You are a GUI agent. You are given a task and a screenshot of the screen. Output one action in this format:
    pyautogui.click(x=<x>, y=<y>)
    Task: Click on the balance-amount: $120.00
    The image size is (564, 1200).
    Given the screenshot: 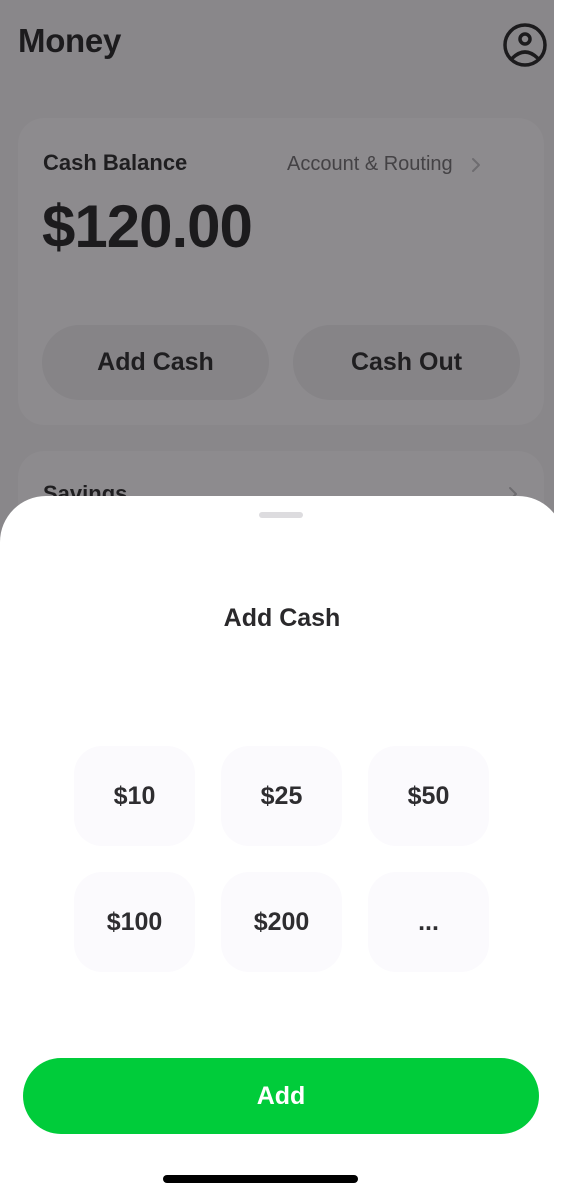 What is the action you would take?
    pyautogui.click(x=147, y=226)
    